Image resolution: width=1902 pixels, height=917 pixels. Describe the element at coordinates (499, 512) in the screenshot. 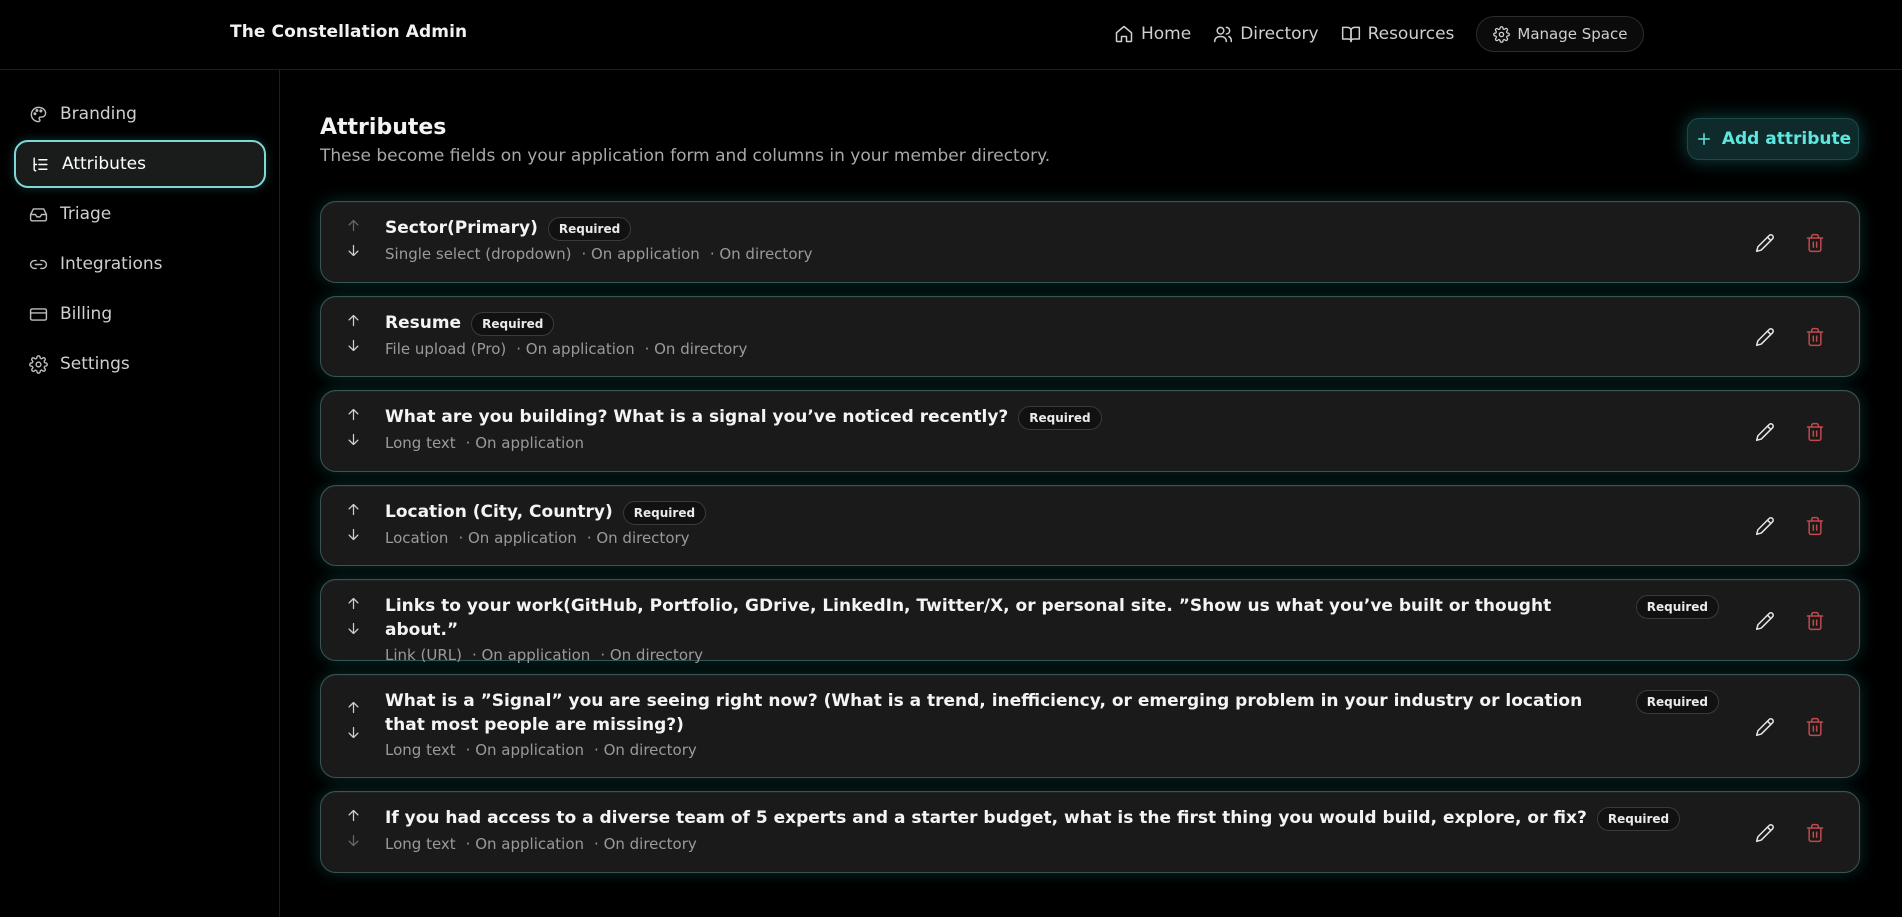

I see `attribute-title: Location (City, Country)` at that location.